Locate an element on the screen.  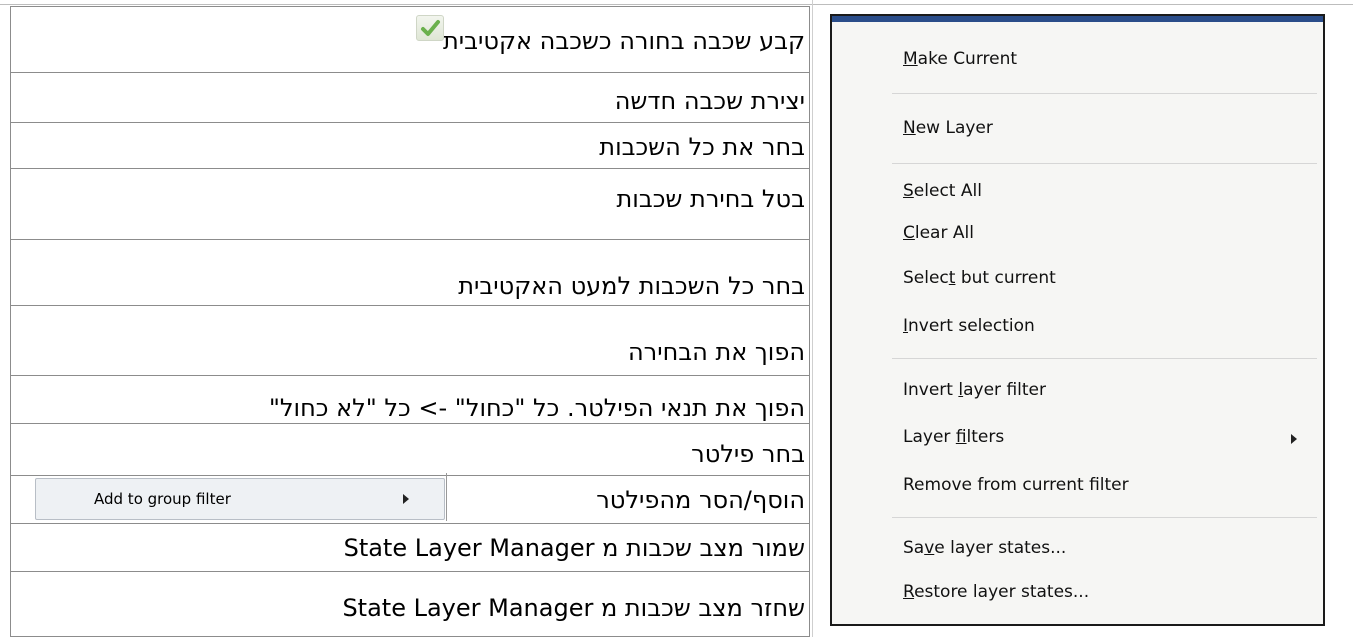
divider is located at coordinates (446, 497).